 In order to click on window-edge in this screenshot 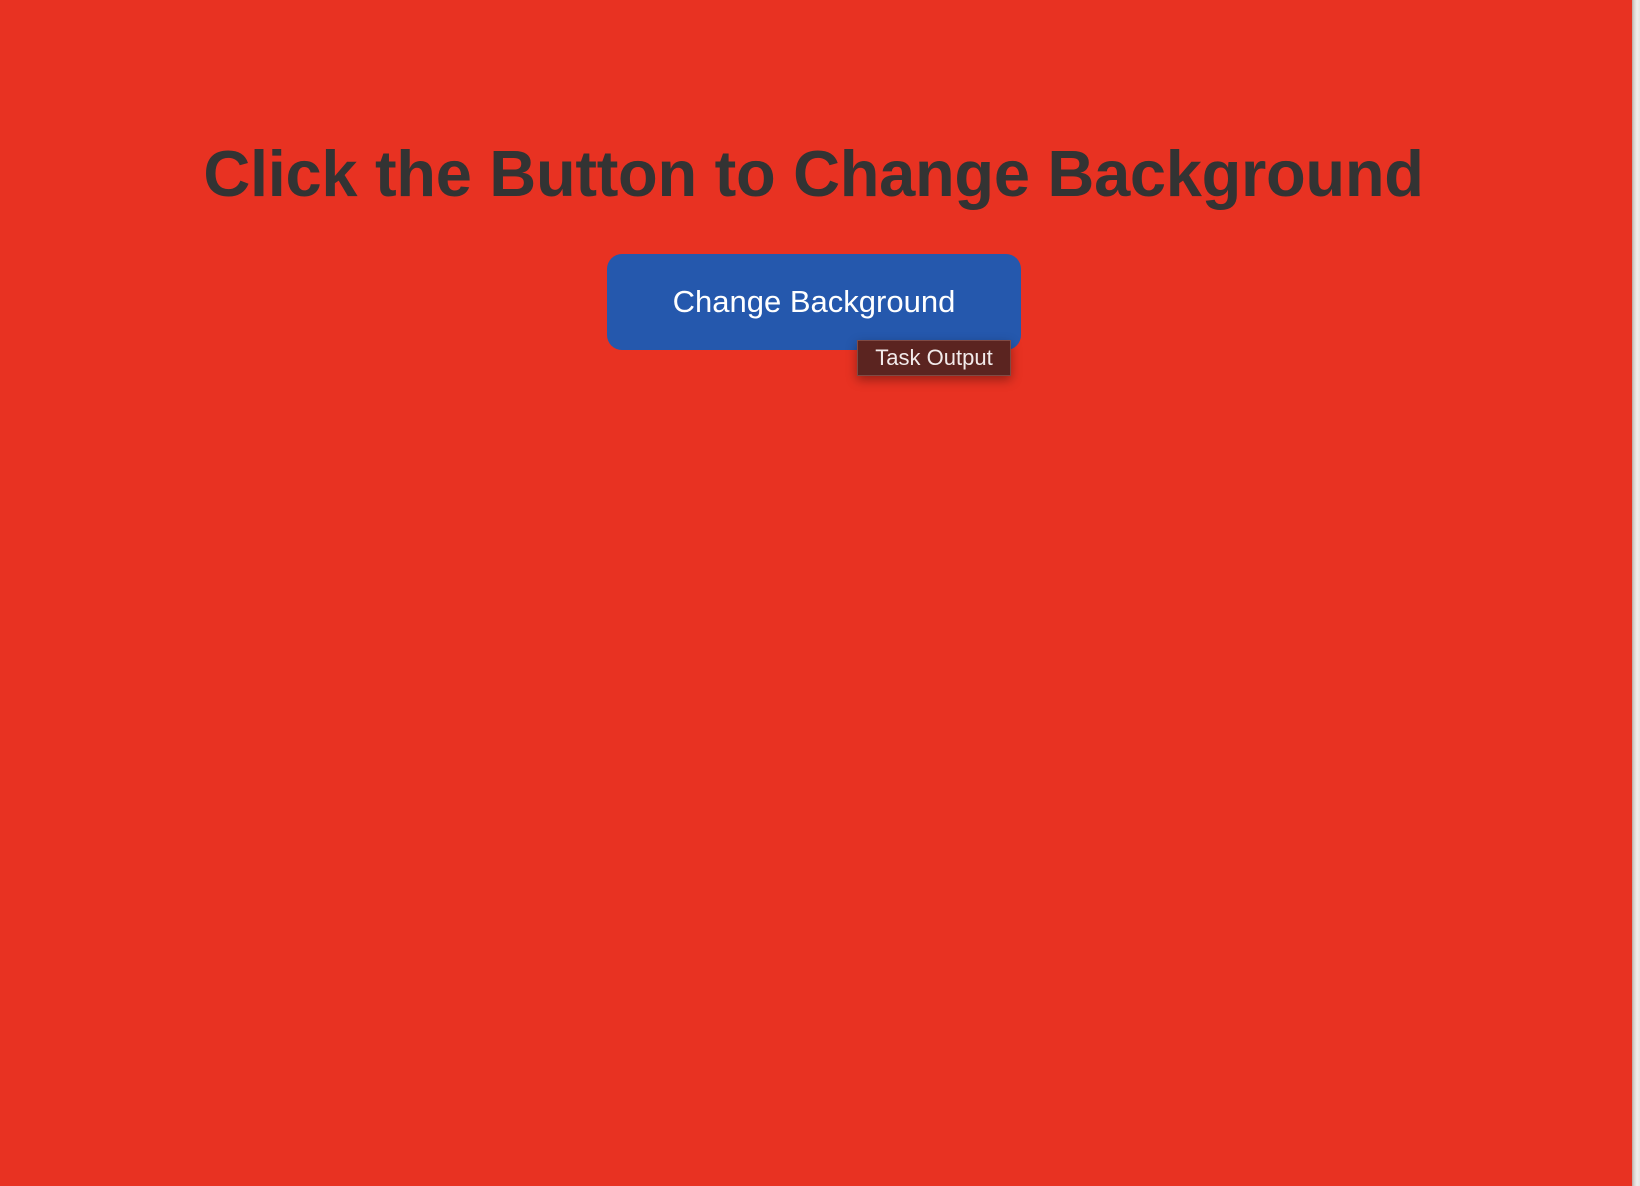, I will do `click(1636, 593)`.